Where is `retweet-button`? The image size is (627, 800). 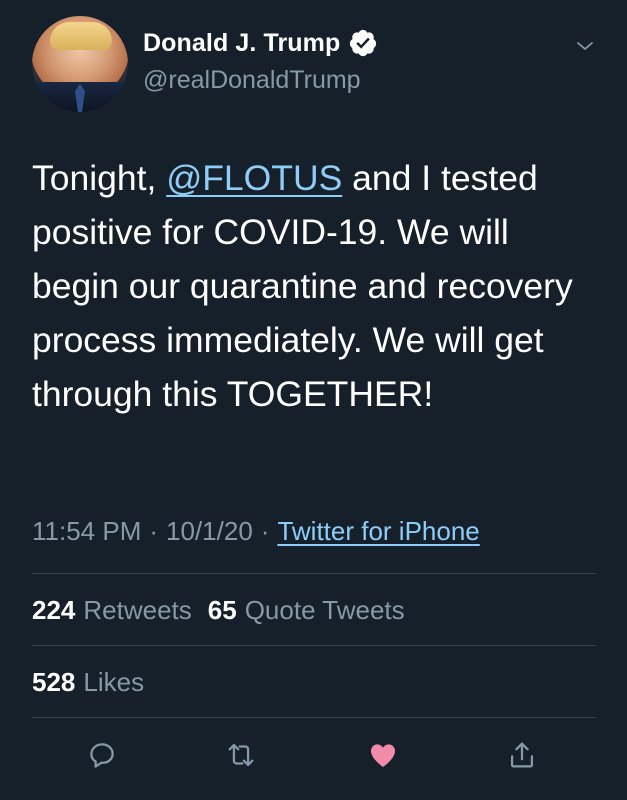 retweet-button is located at coordinates (241, 755).